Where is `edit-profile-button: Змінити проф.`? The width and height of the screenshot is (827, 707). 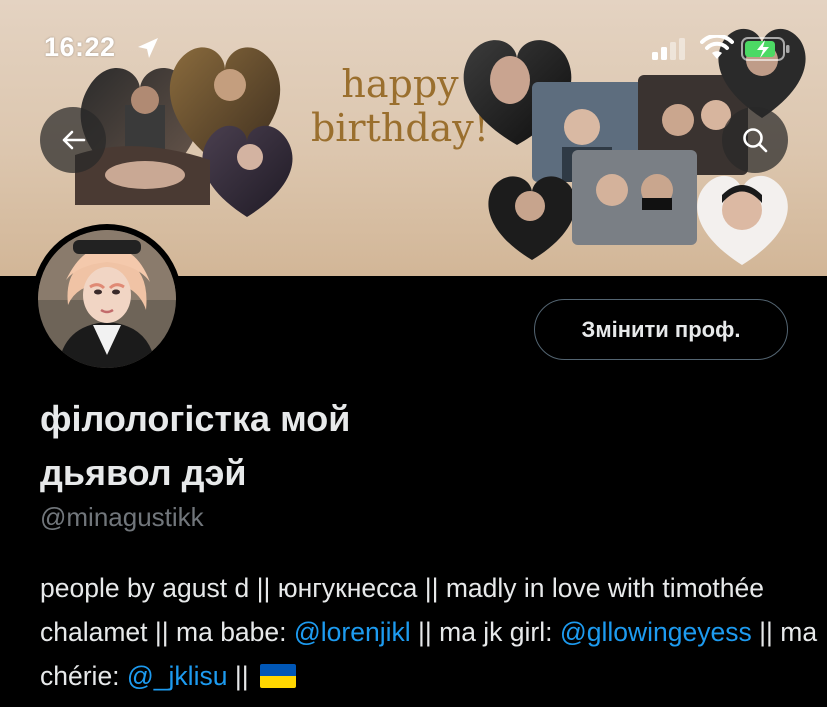
edit-profile-button: Змінити проф. is located at coordinates (661, 329).